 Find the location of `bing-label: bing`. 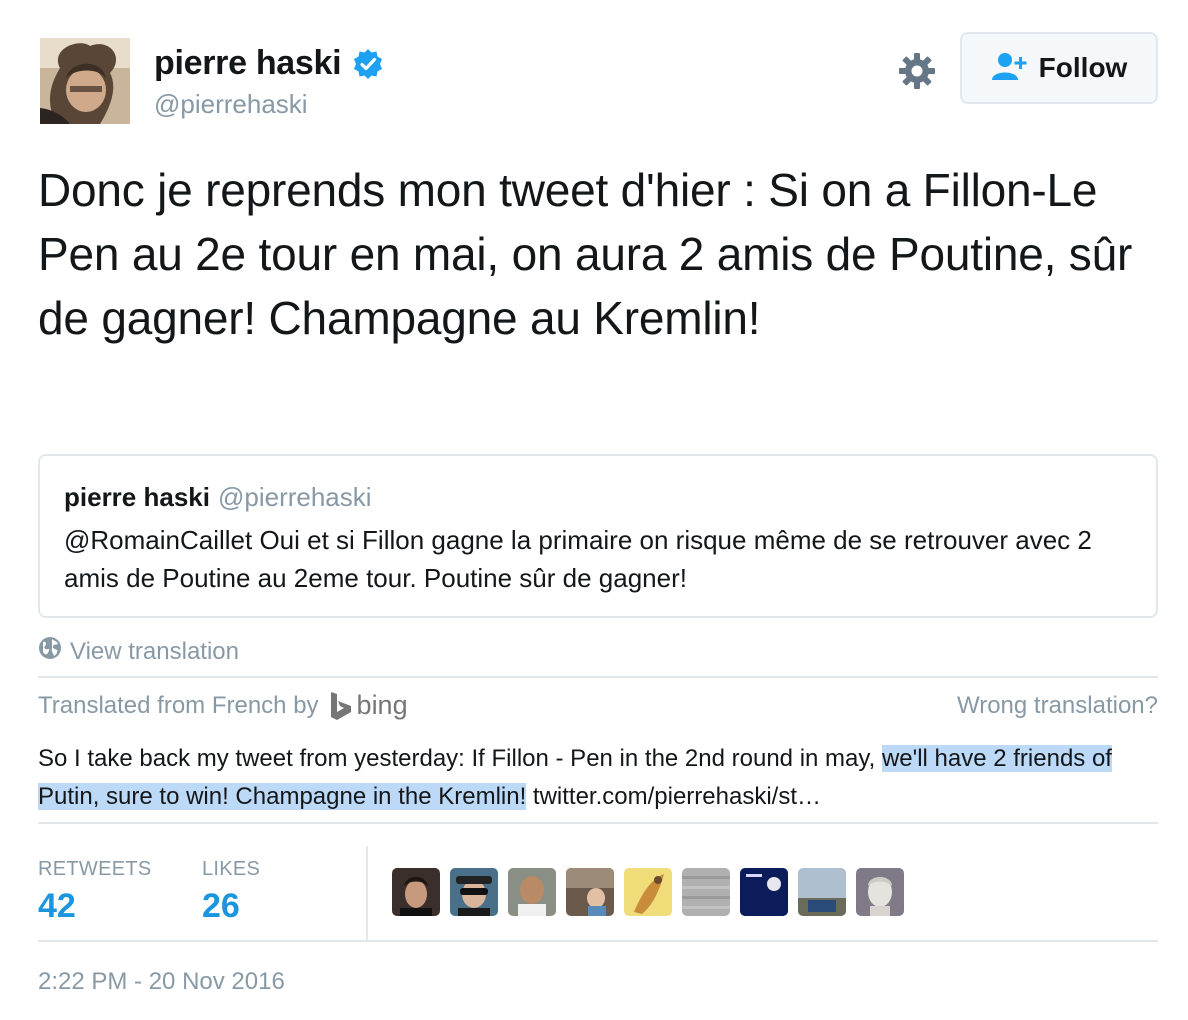

bing-label: bing is located at coordinates (382, 705).